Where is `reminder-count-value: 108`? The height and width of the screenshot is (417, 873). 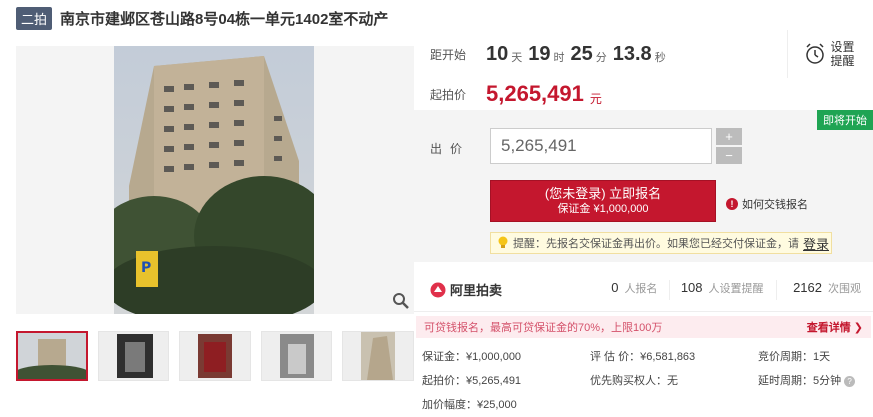
reminder-count-value: 108 is located at coordinates (691, 287).